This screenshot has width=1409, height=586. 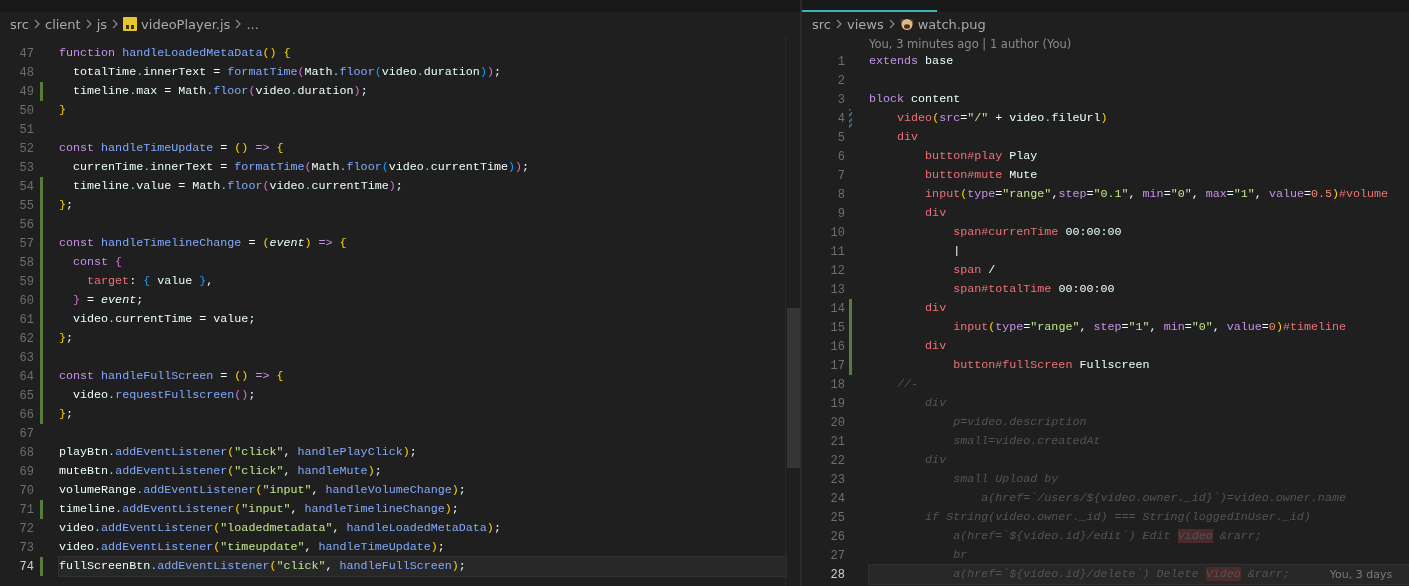 I want to click on line-number: 48, so click(x=26, y=72).